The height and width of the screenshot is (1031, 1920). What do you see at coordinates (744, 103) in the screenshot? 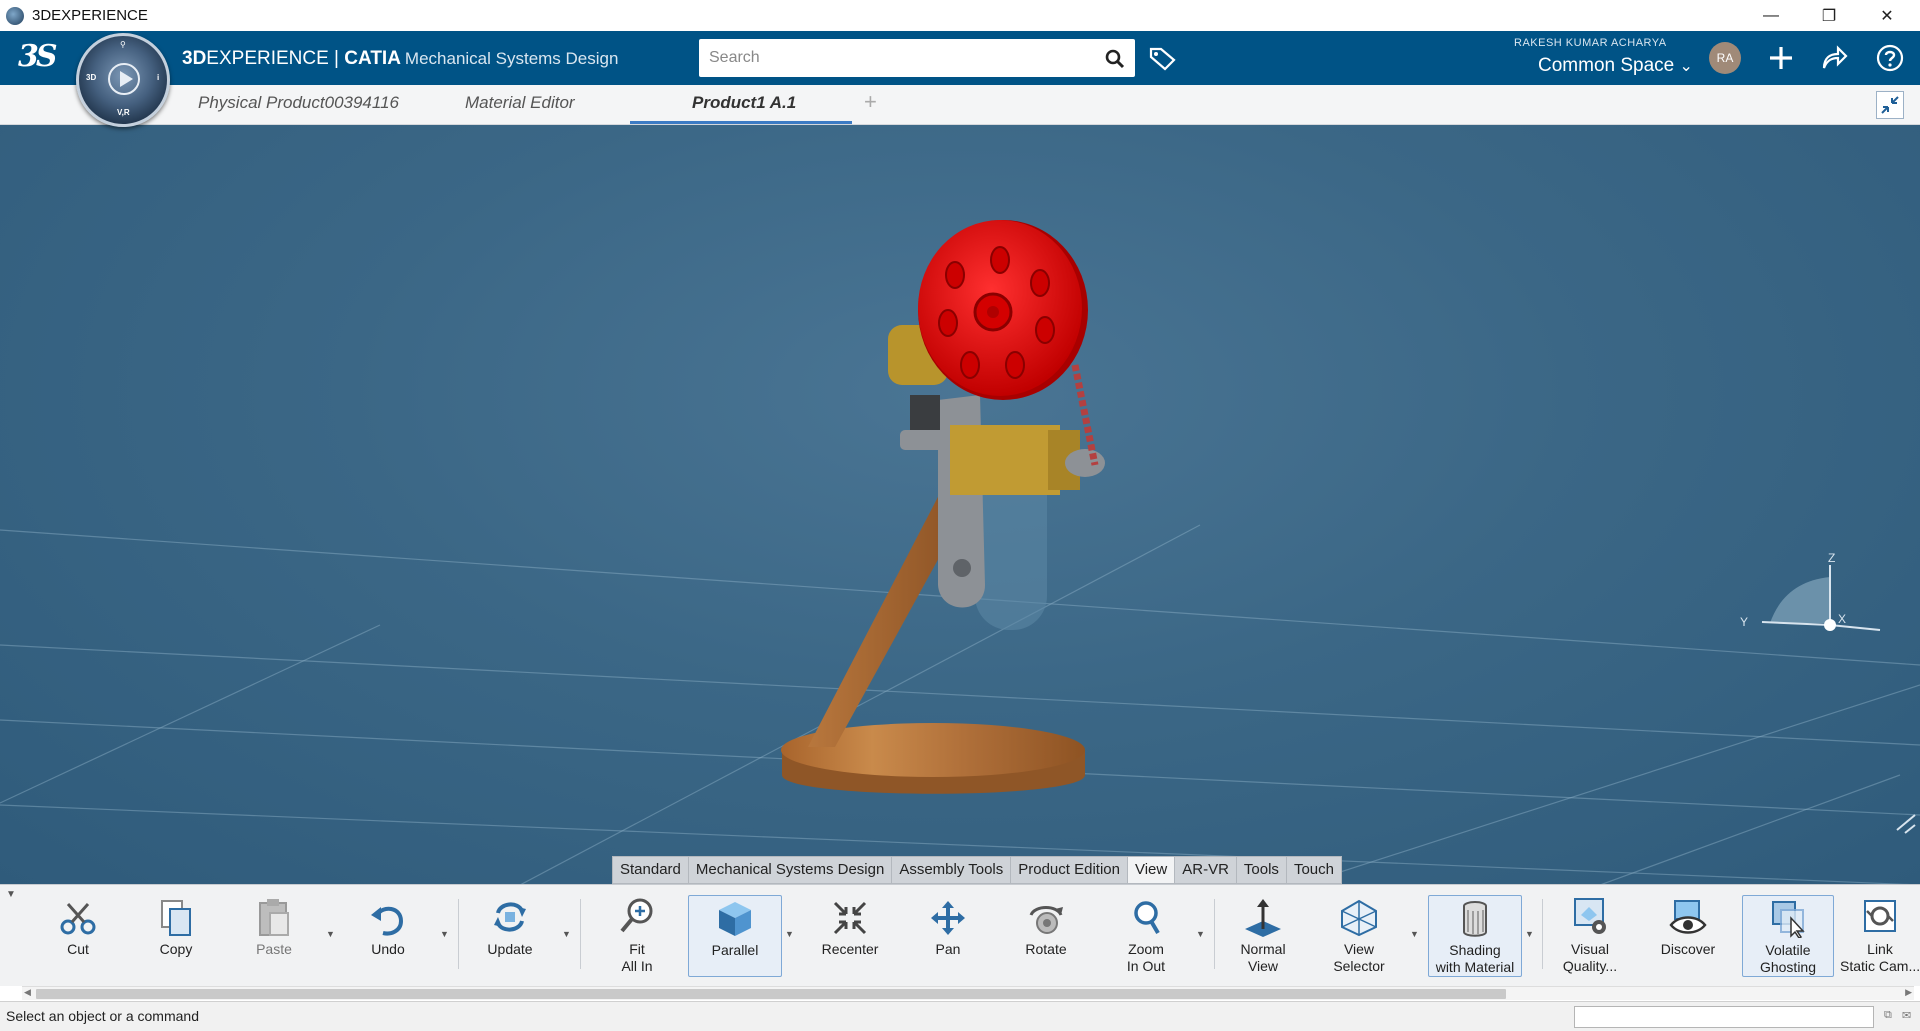
I see `tab-product1: Product1 A.1` at bounding box center [744, 103].